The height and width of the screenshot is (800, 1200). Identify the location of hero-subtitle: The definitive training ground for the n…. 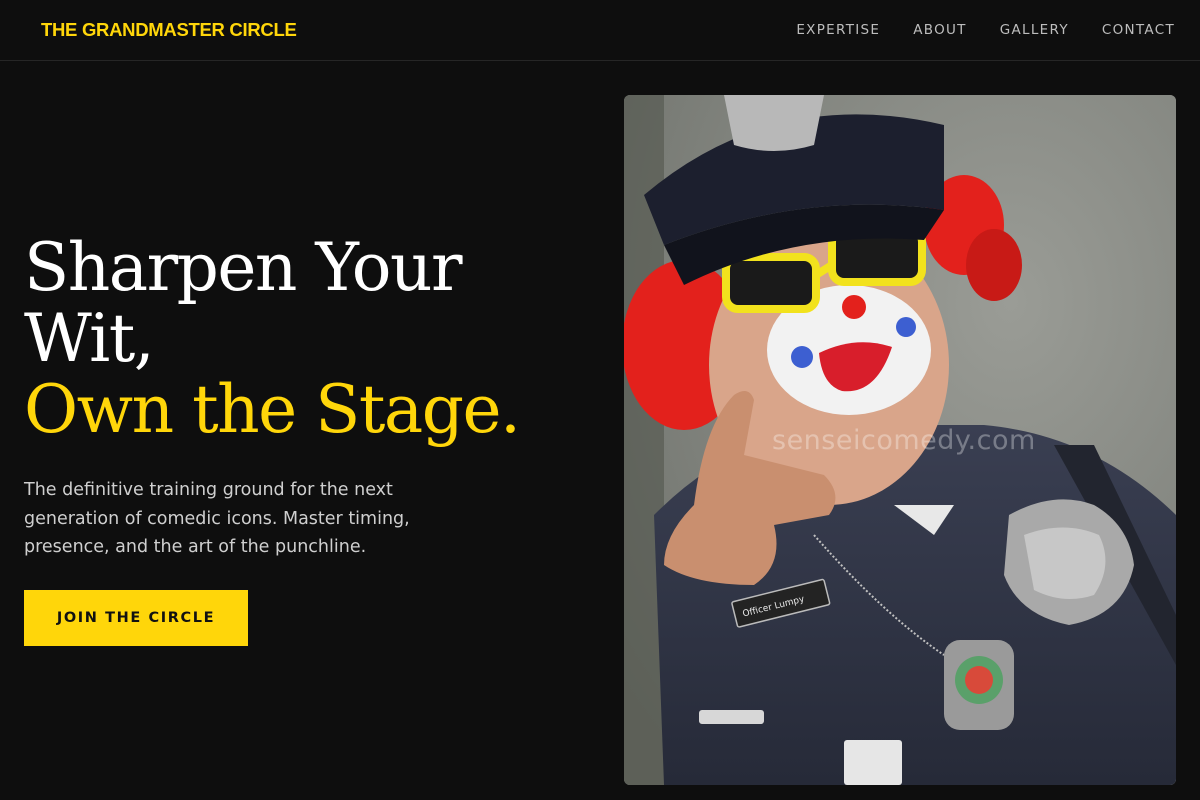
(217, 518).